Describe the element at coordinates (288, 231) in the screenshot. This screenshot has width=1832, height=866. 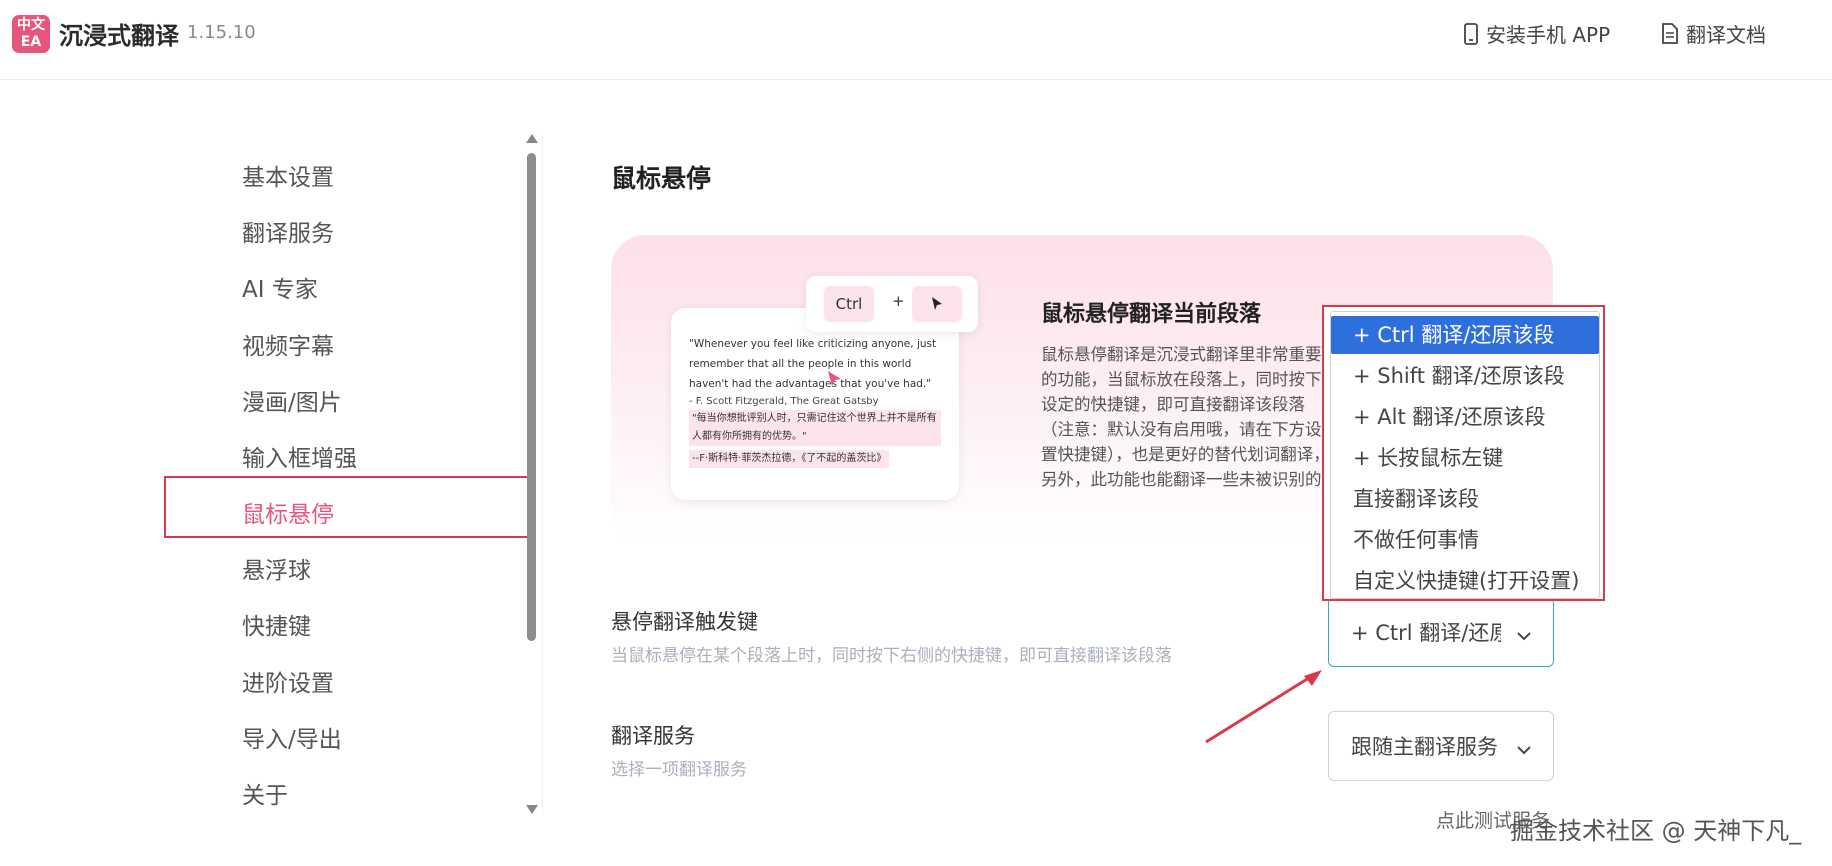
I see `sidebar-item-translation-service: 翻译服务` at that location.